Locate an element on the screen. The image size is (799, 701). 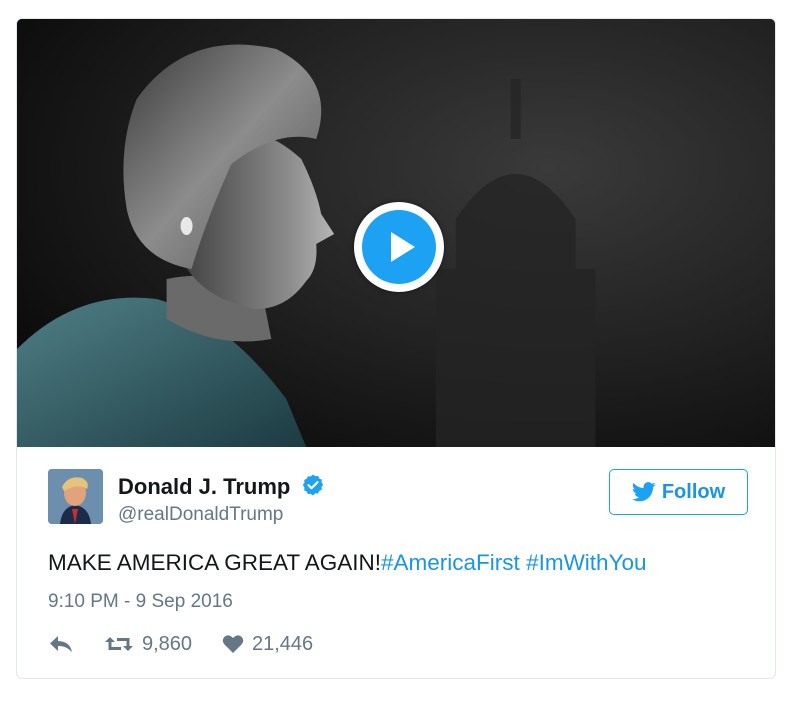
avatar-image is located at coordinates (75, 496).